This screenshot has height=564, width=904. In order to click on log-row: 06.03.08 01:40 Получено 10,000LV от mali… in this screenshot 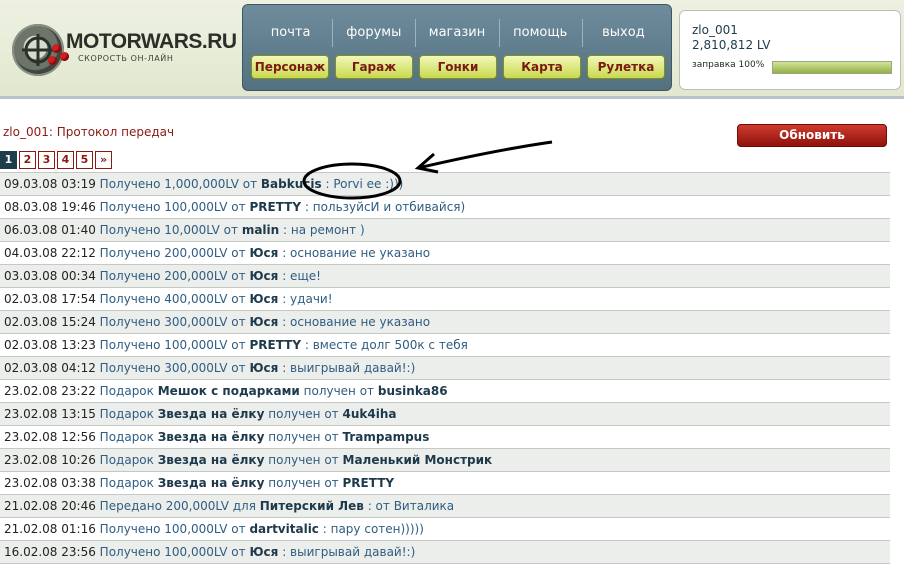, I will do `click(445, 230)`.